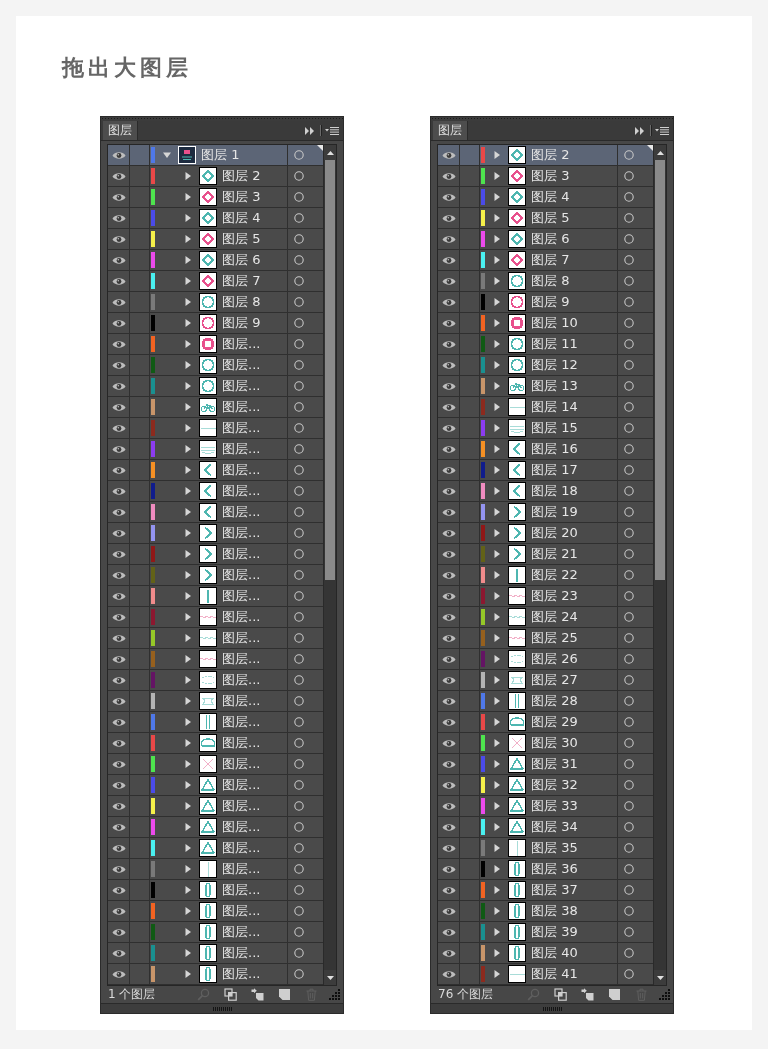 The height and width of the screenshot is (1049, 768). Describe the element at coordinates (545, 743) in the screenshot. I see `layer-row: 图层 30` at that location.